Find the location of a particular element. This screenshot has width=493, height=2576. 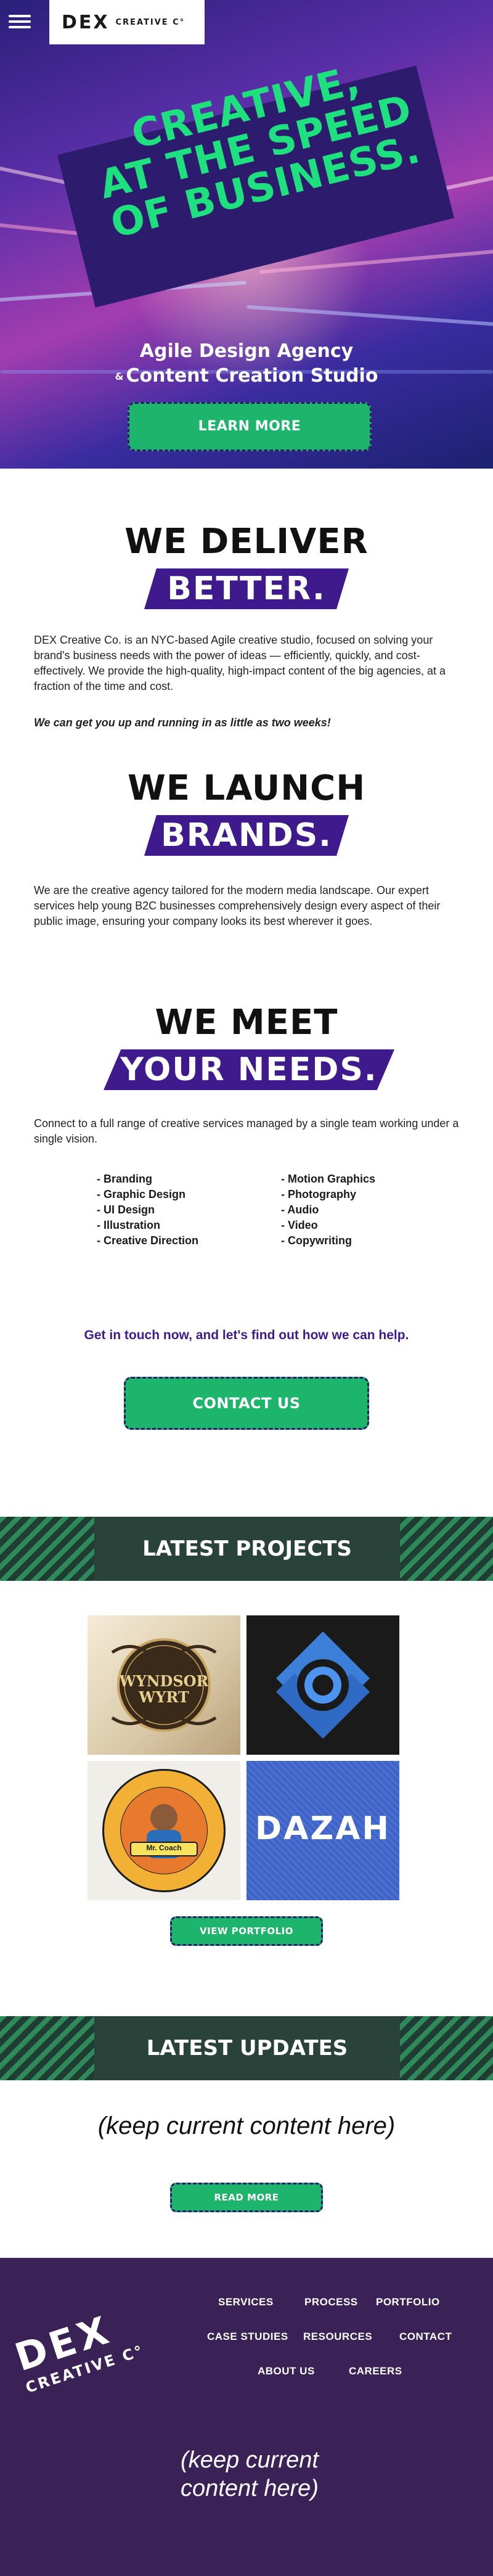

needs-heading-band: YOUR NEEDS. is located at coordinates (249, 1070).